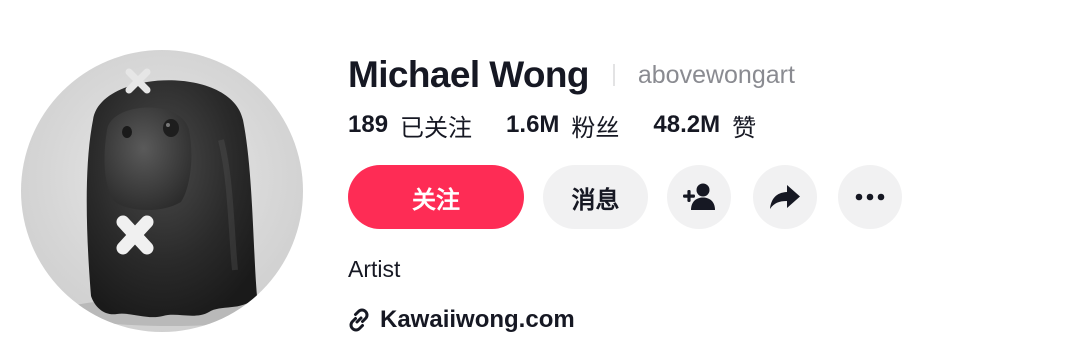 The image size is (1080, 356). I want to click on display-name: Michael Wong, so click(468, 74).